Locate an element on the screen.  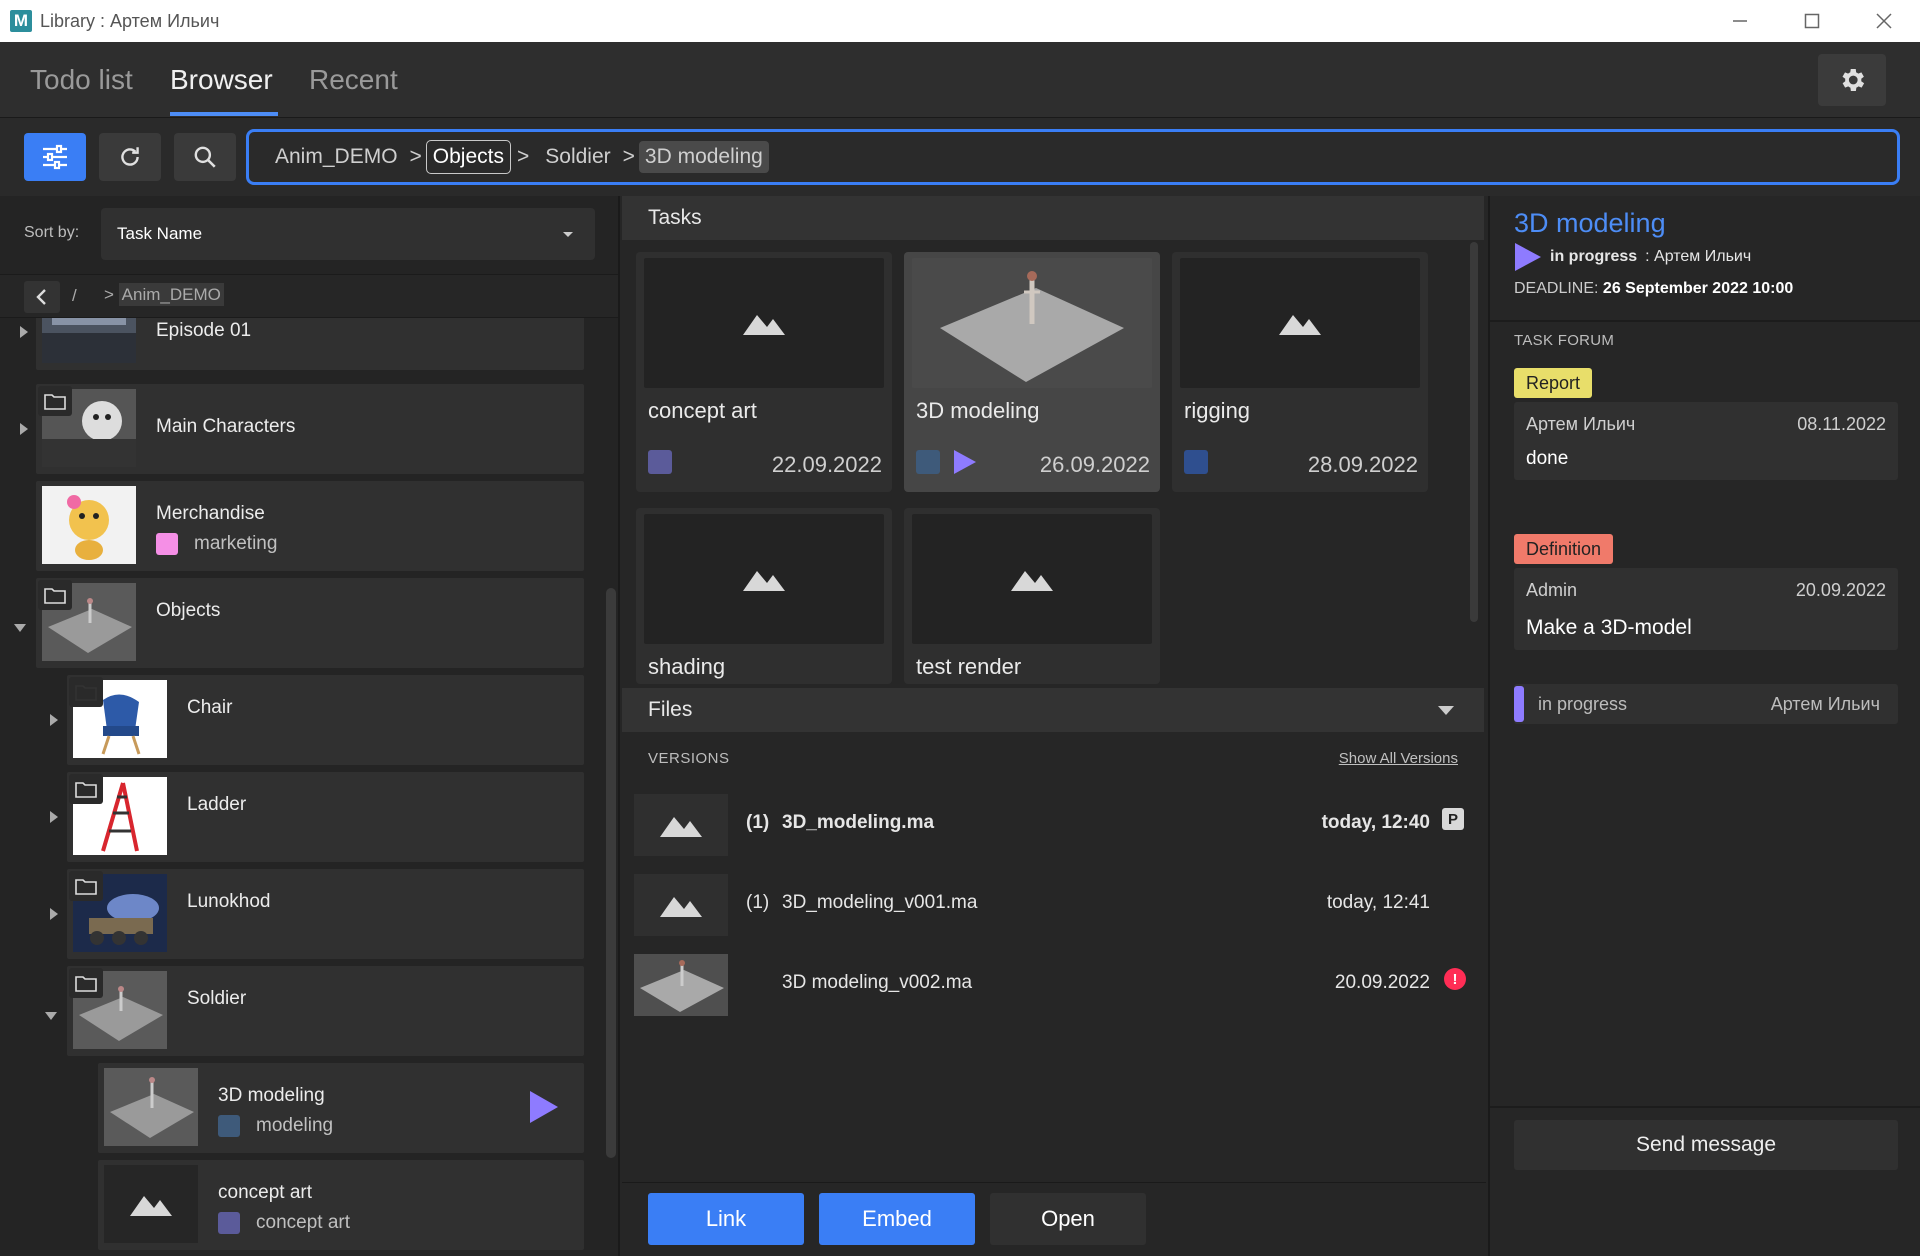
tab-browser: Browser is located at coordinates (221, 80).